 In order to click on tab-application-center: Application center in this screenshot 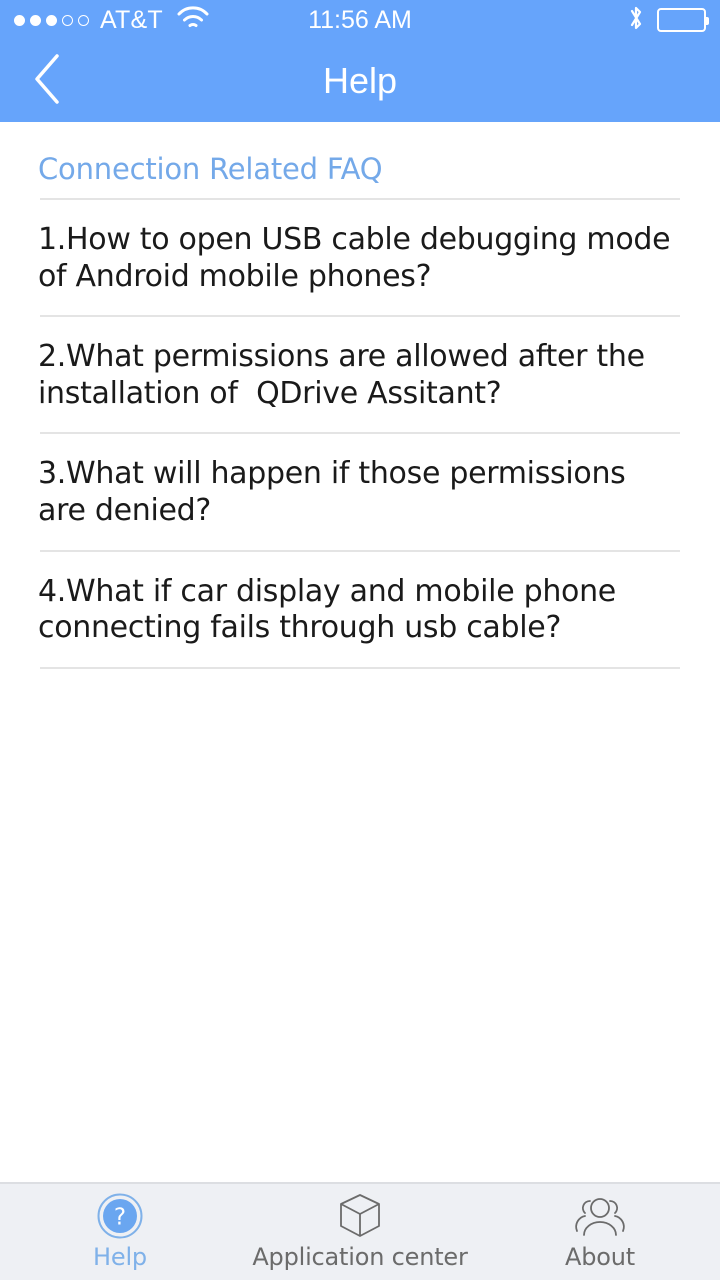, I will do `click(360, 1232)`.